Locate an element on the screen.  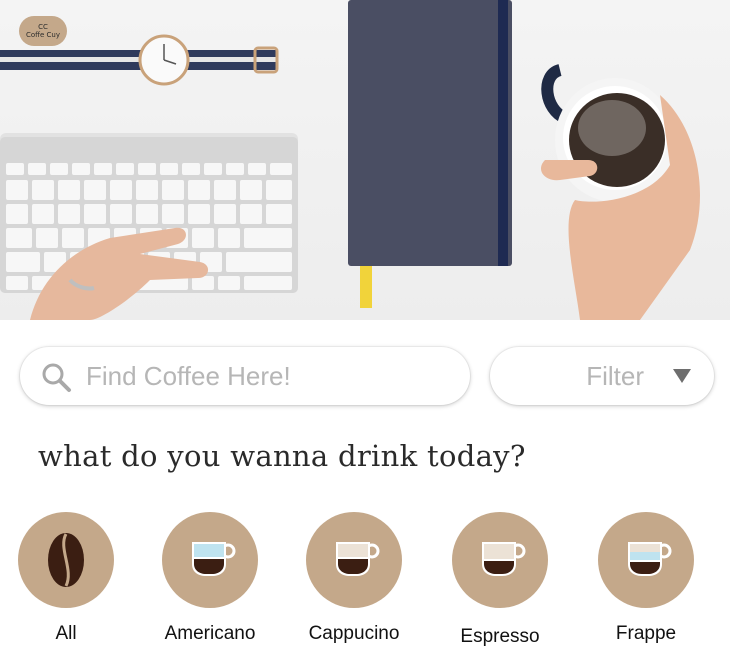
category-espresso: Espresso is located at coordinates (500, 582).